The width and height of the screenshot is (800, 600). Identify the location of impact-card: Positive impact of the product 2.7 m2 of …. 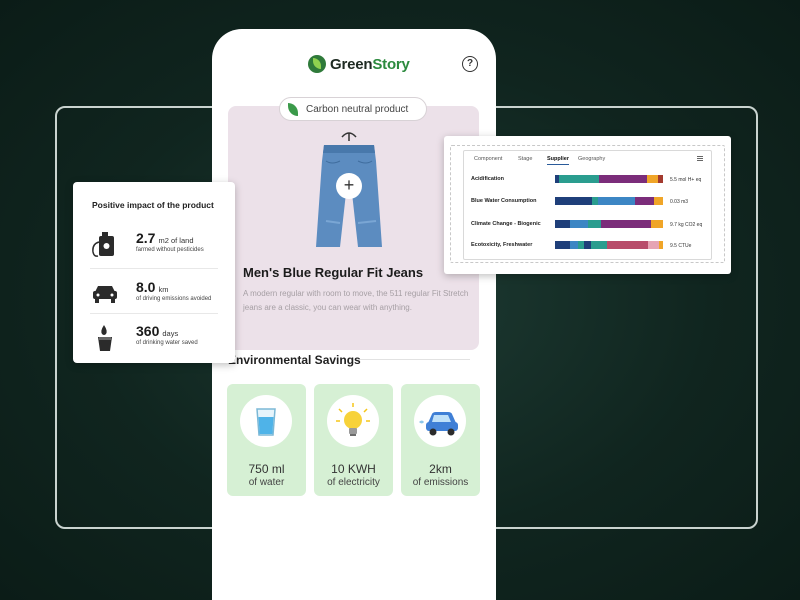
(154, 272).